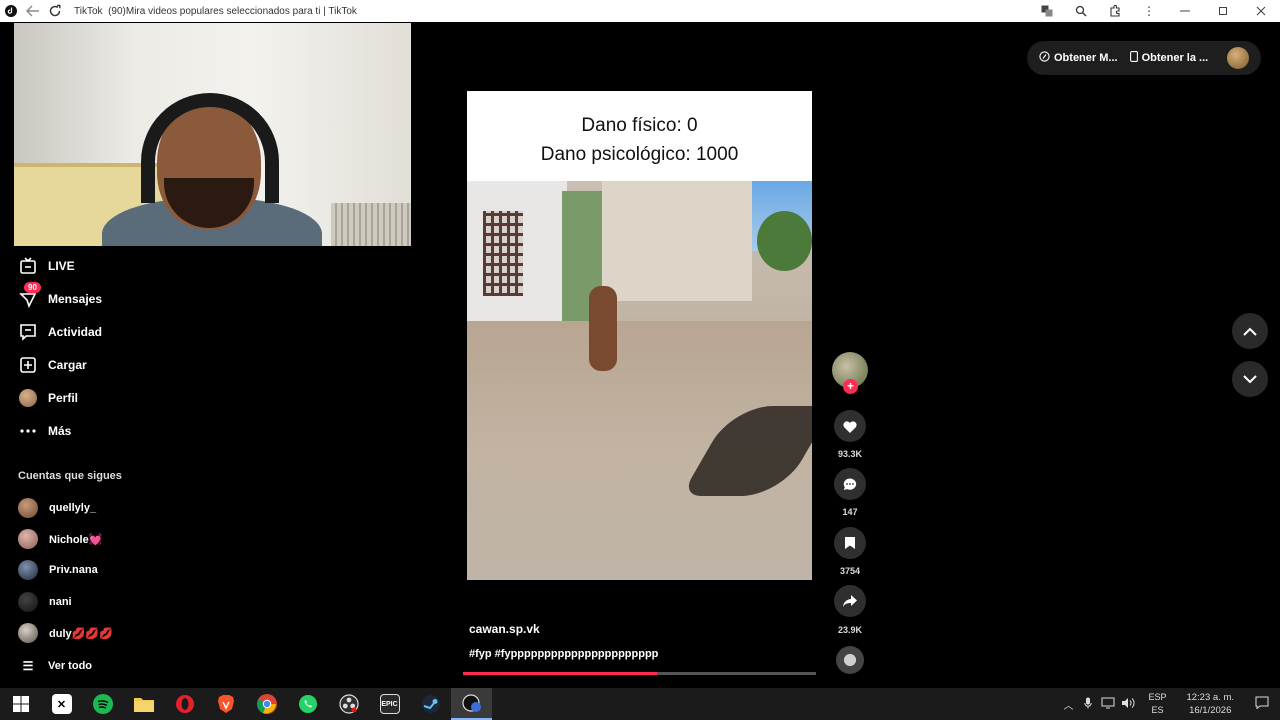 The width and height of the screenshot is (1280, 720). What do you see at coordinates (563, 654) in the screenshot?
I see `video-hashtags: #fyp #fypppppppppppppppppppppp` at bounding box center [563, 654].